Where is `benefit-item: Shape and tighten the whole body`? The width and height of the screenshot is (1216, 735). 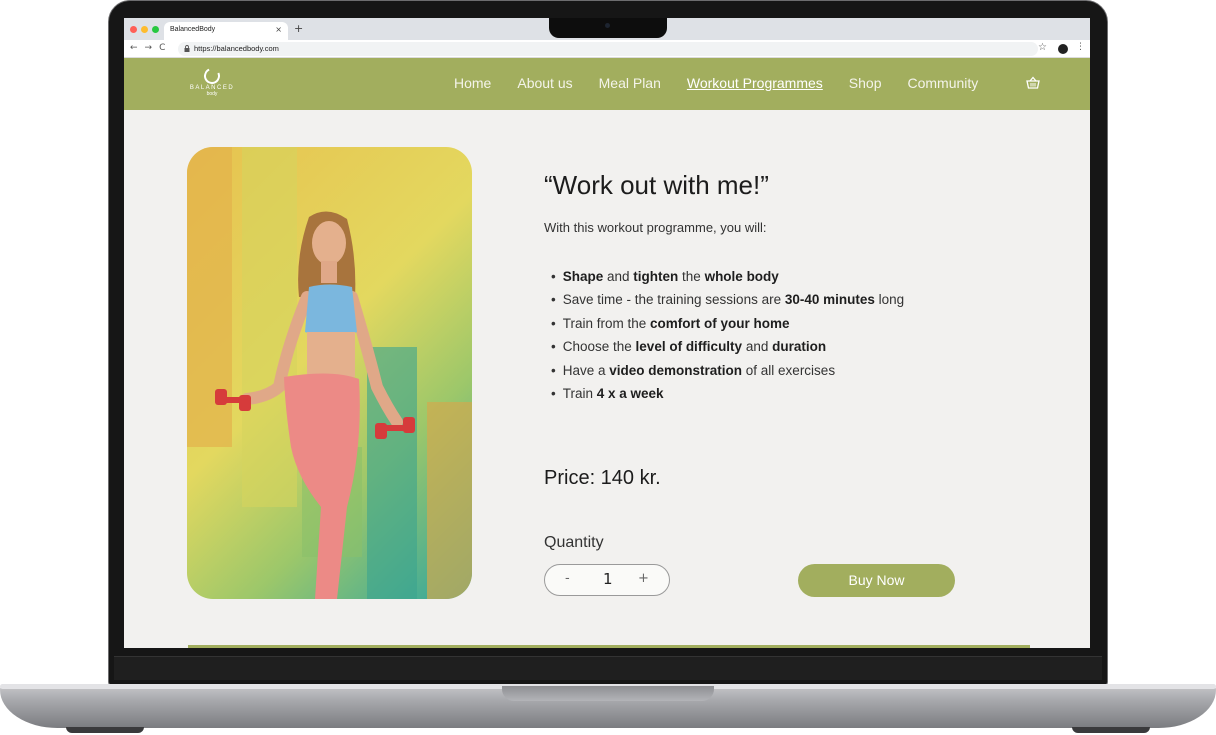
benefit-item: Shape and tighten the whole body is located at coordinates (727, 276).